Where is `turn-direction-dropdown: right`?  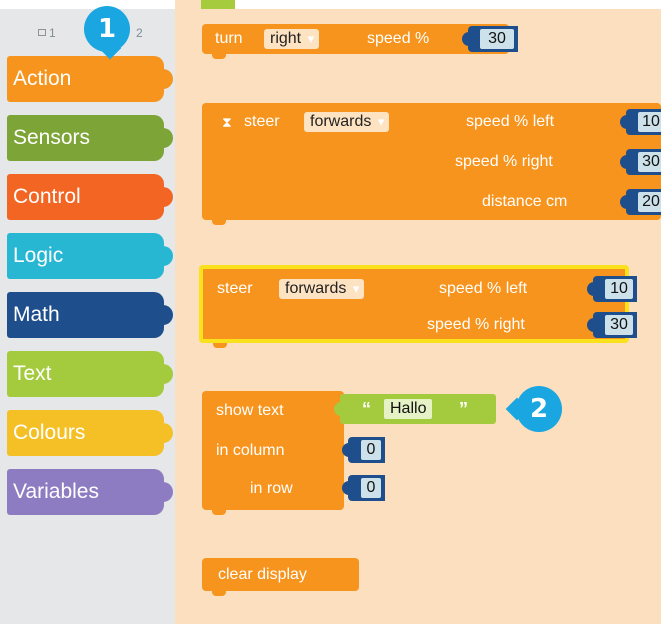 turn-direction-dropdown: right is located at coordinates (292, 39).